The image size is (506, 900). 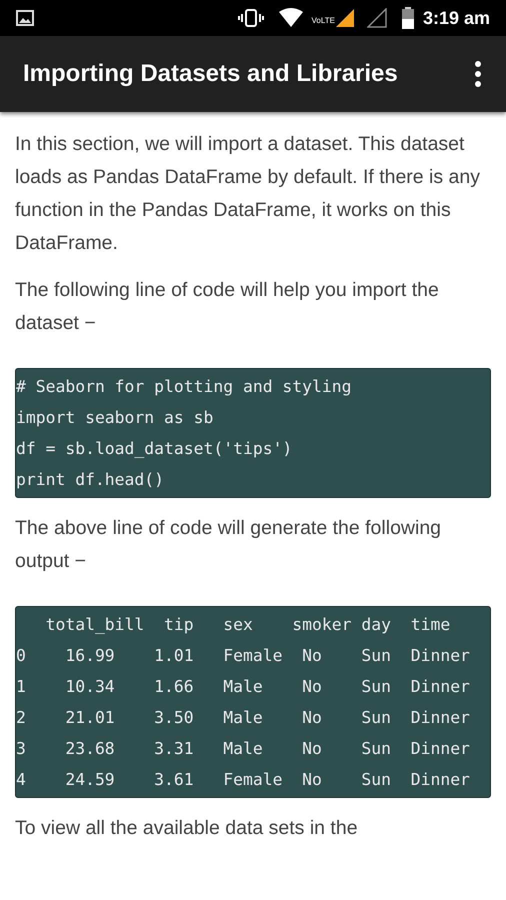 I want to click on code-line: df = sb.load_dataset('tips'), so click(x=155, y=449).